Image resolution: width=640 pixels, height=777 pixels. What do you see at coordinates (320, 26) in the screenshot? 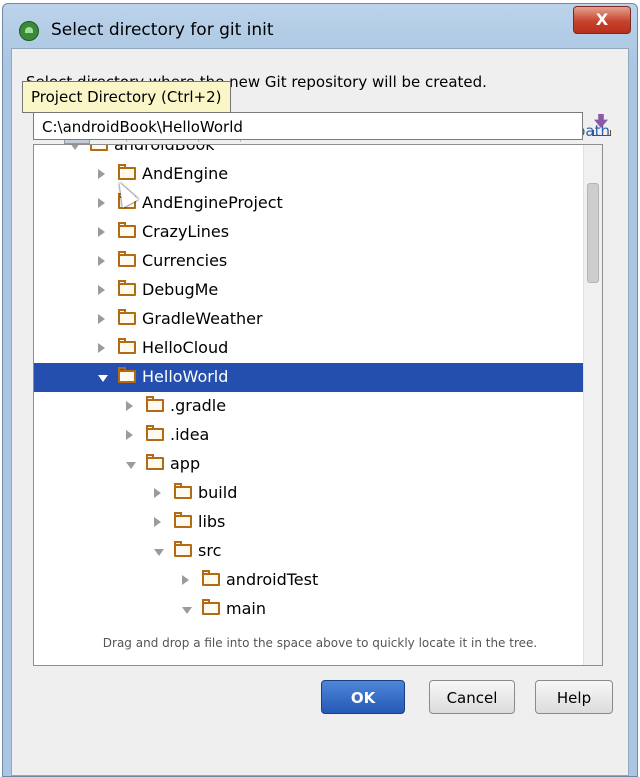
I see `title-bar: Select directory for git init X` at bounding box center [320, 26].